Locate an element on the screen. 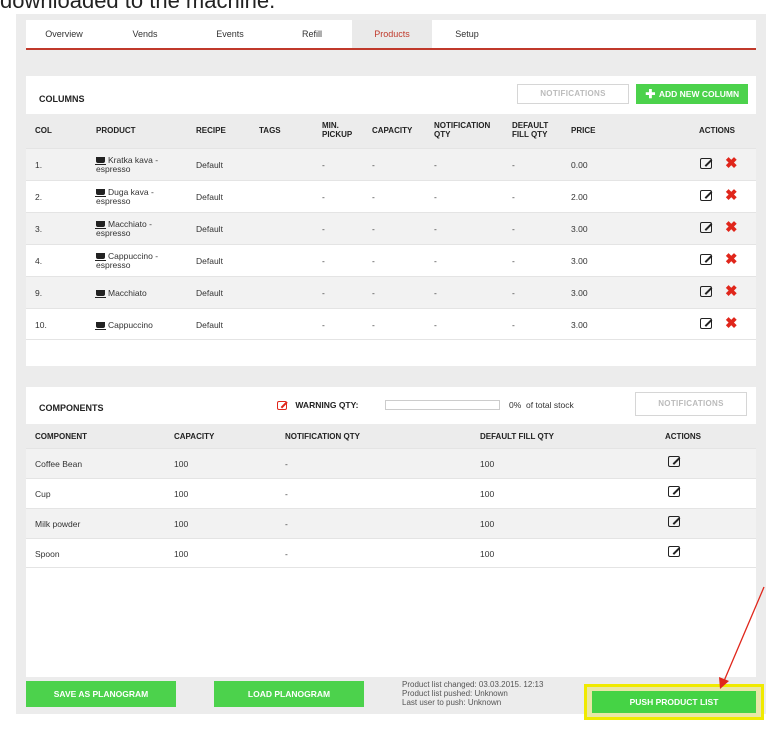 The height and width of the screenshot is (731, 766). product-name: Cappuccino - espresso is located at coordinates (126, 261).